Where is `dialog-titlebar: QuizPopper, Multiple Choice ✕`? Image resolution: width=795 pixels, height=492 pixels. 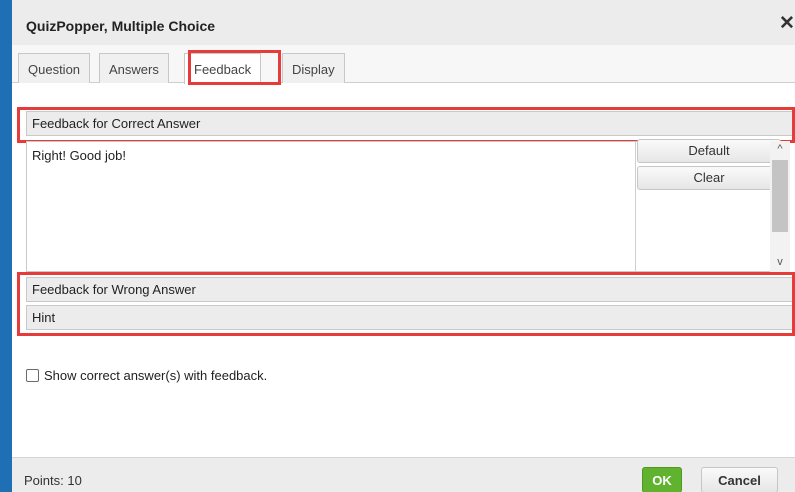
dialog-titlebar: QuizPopper, Multiple Choice ✕ is located at coordinates (403, 22).